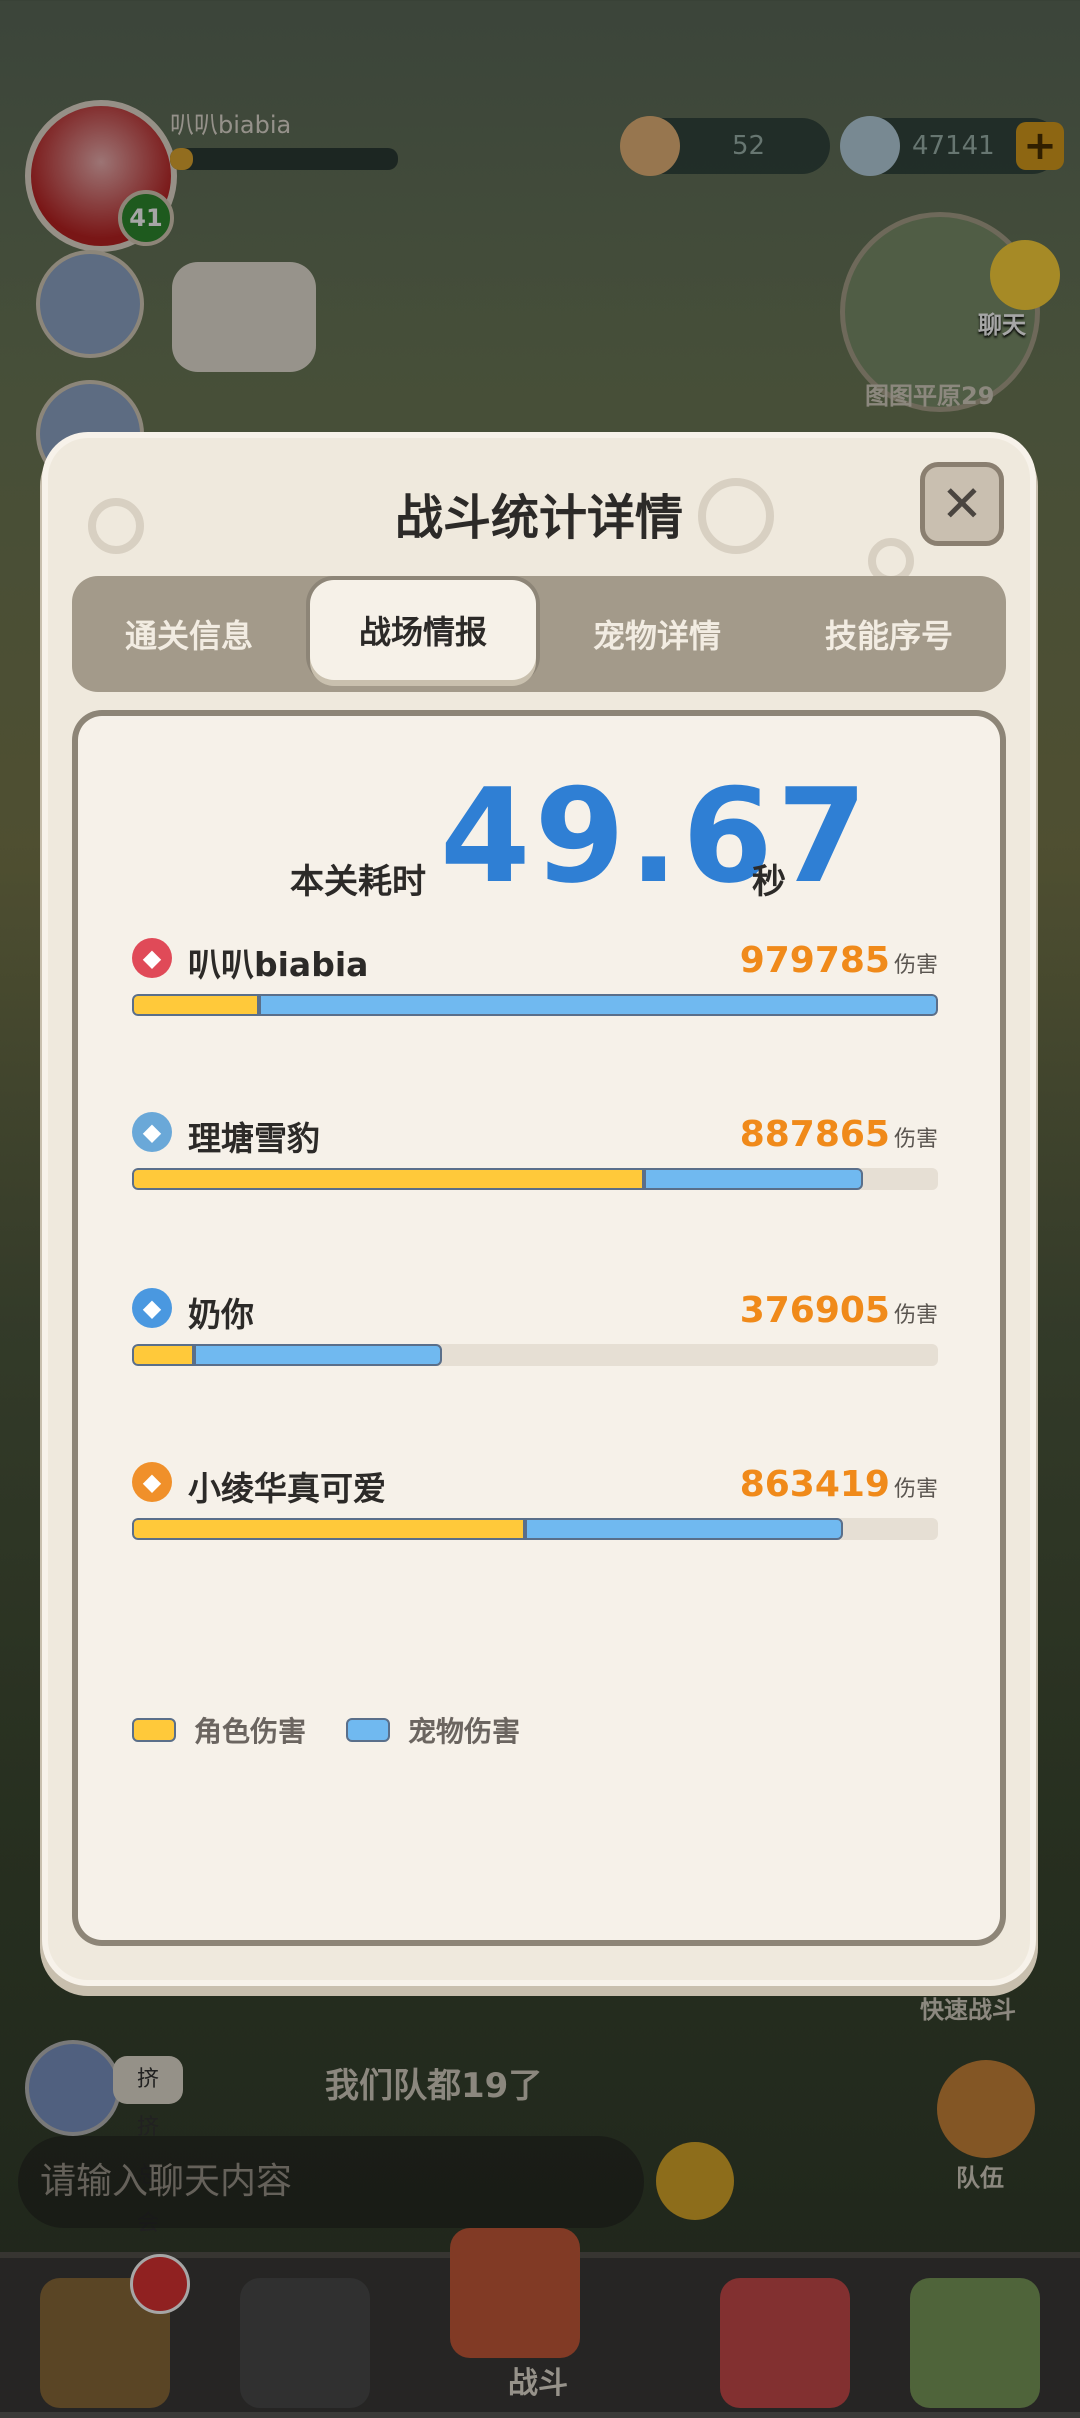  What do you see at coordinates (535, 993) in the screenshot?
I see `player-damage-row: ◆ 叭叭biabia 979785 伤害` at bounding box center [535, 993].